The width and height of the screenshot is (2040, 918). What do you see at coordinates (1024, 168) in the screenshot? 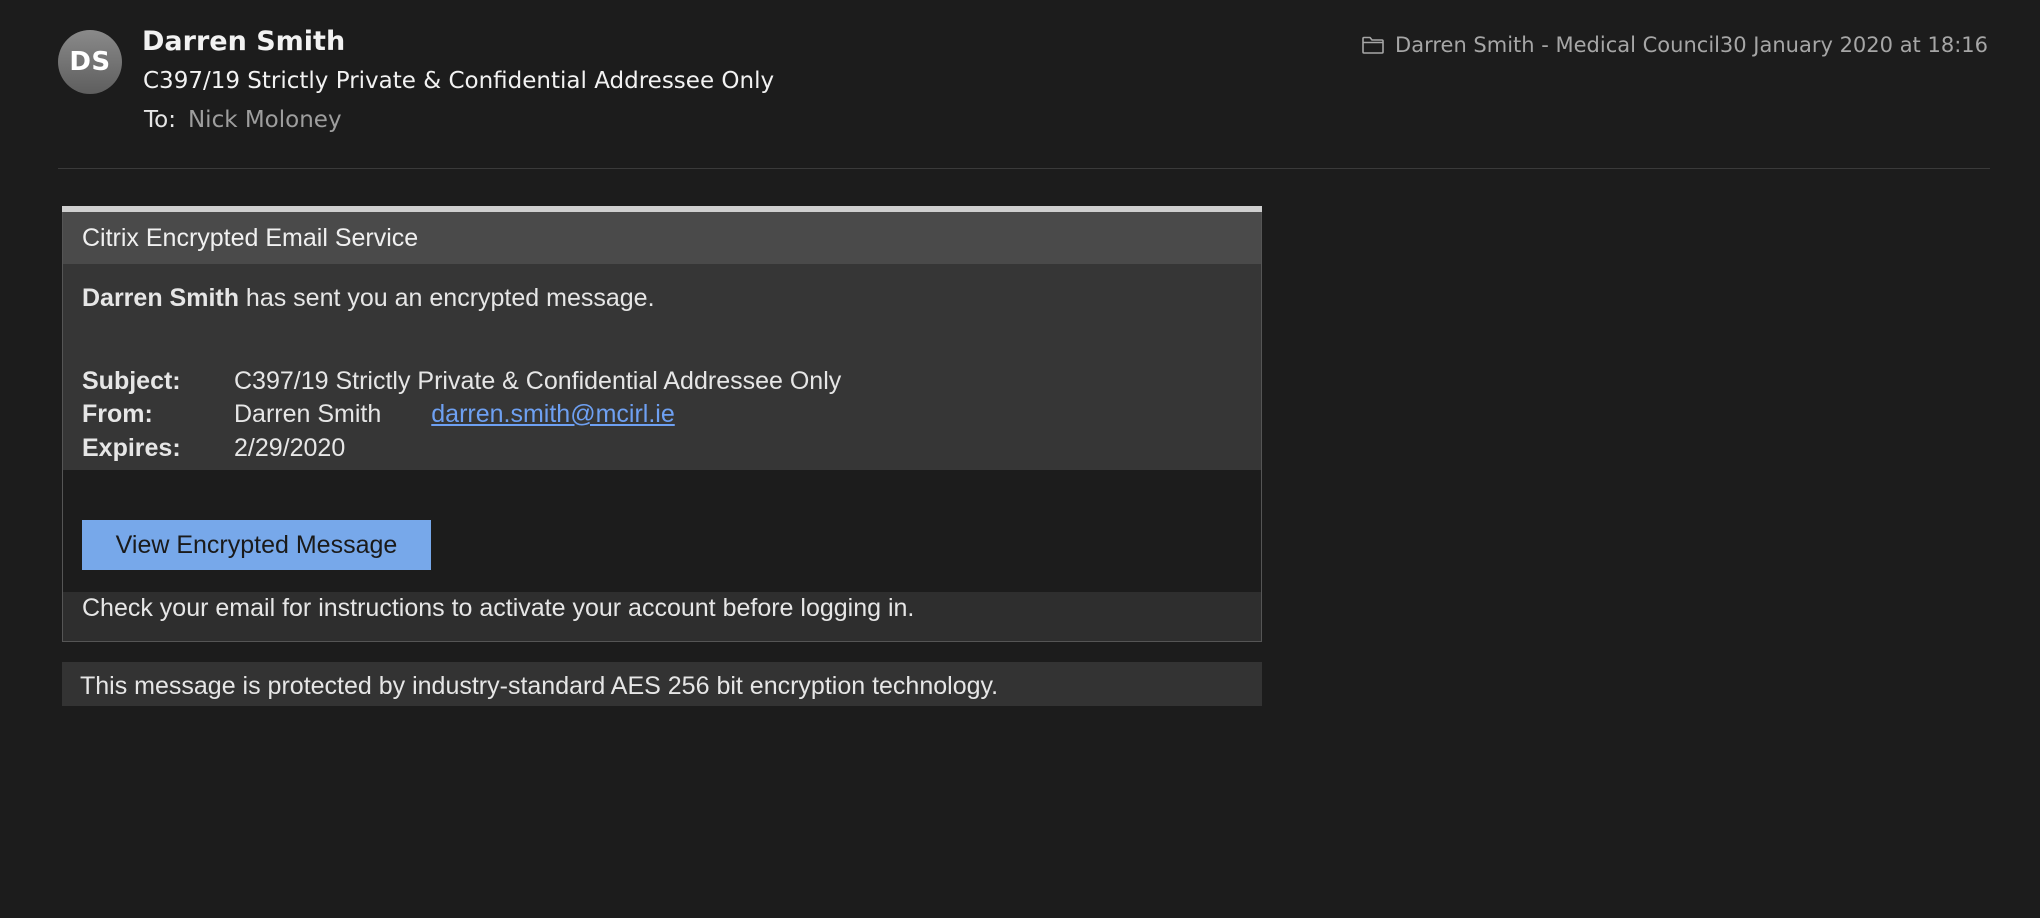
I see `header-divider` at bounding box center [1024, 168].